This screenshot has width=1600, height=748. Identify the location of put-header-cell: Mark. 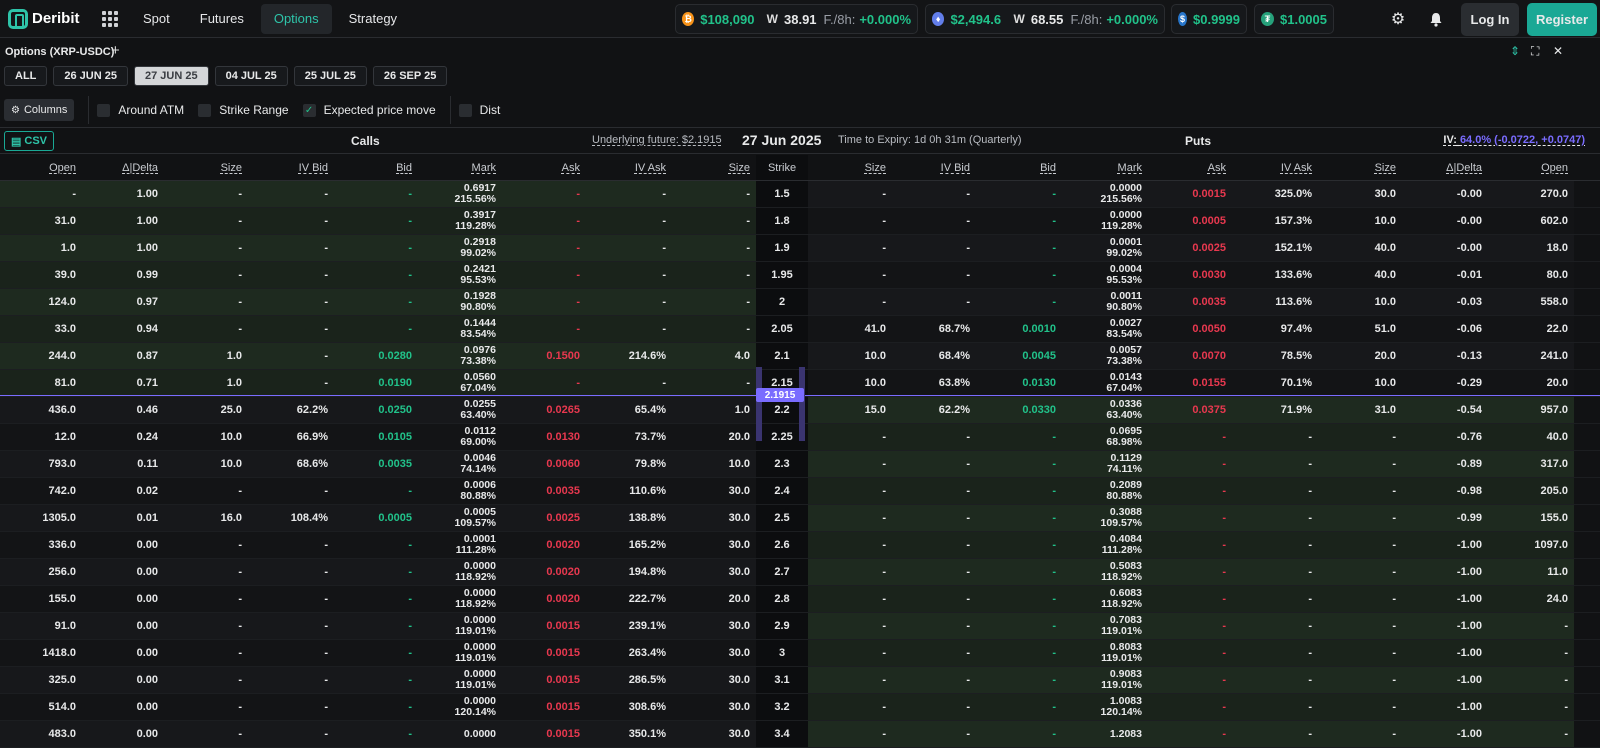
(1105, 167).